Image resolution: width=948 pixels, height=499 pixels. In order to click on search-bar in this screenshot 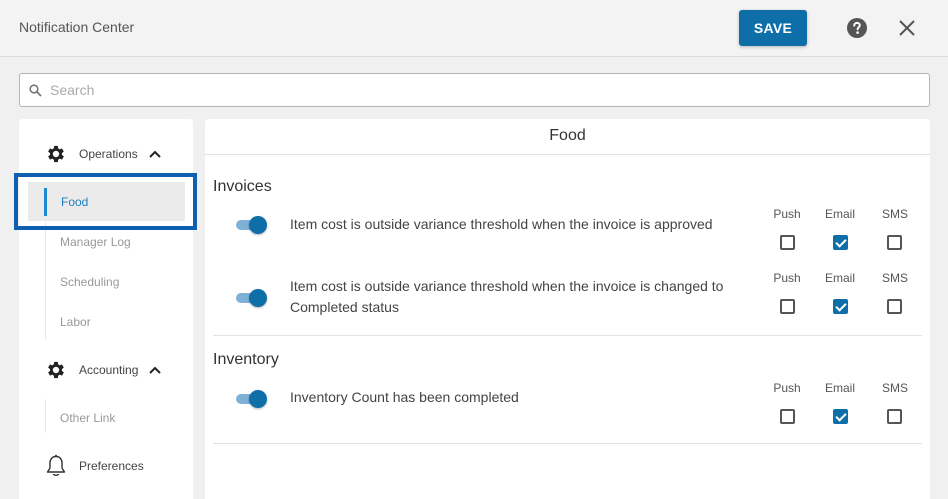, I will do `click(474, 90)`.